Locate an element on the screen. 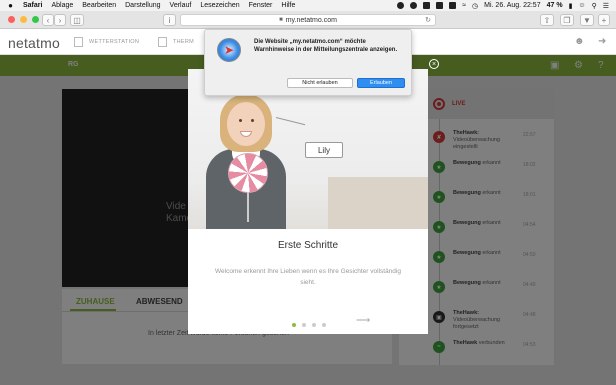 This screenshot has width=616, height=385. zoom-window-button is located at coordinates (35, 19).